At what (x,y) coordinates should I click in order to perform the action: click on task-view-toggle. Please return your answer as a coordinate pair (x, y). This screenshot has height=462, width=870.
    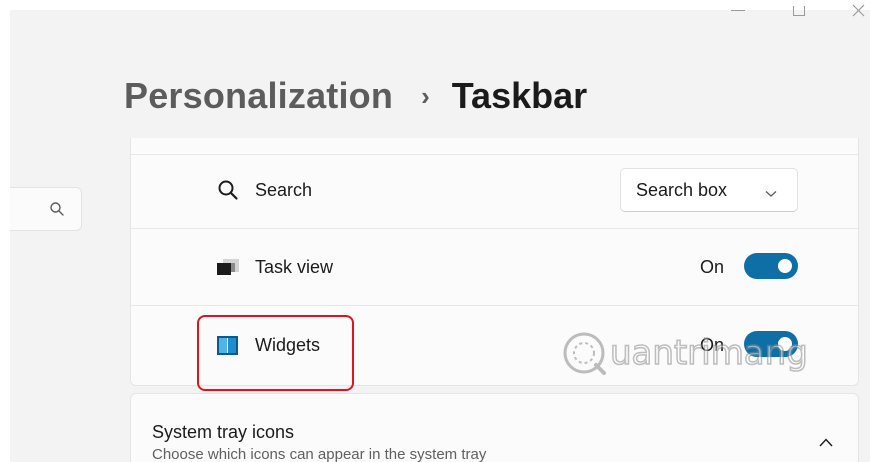
    Looking at the image, I should click on (771, 266).